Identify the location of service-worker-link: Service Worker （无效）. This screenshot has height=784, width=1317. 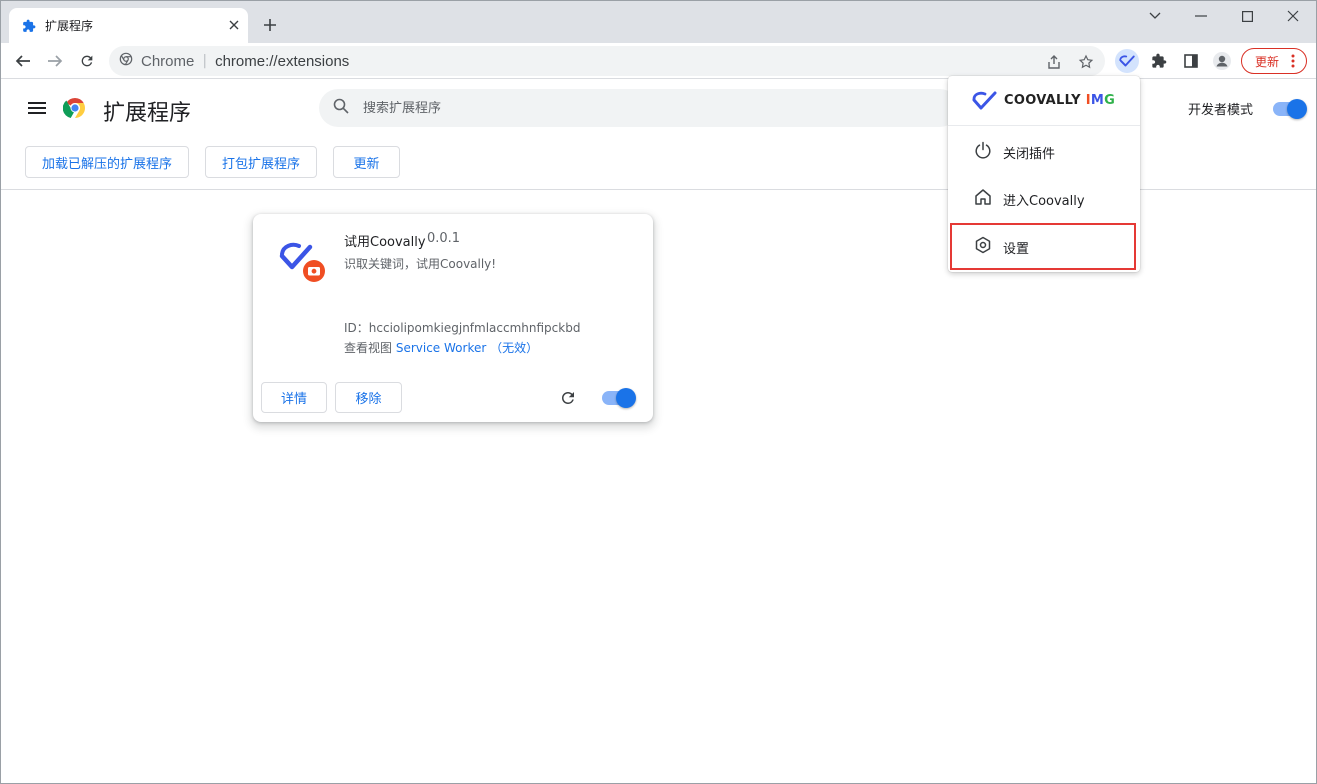
(467, 348).